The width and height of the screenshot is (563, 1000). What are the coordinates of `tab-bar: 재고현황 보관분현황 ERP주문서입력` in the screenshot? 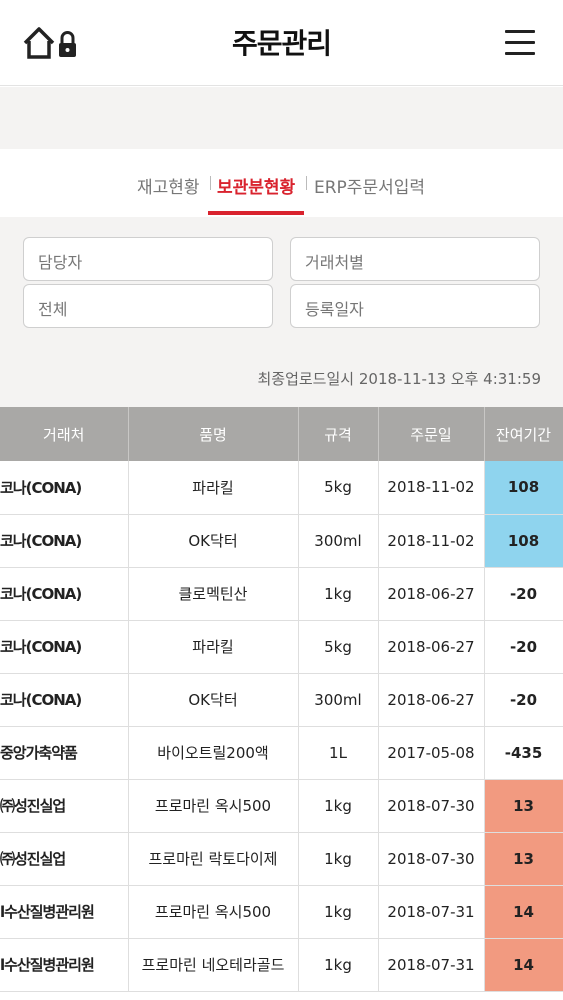 It's located at (281, 183).